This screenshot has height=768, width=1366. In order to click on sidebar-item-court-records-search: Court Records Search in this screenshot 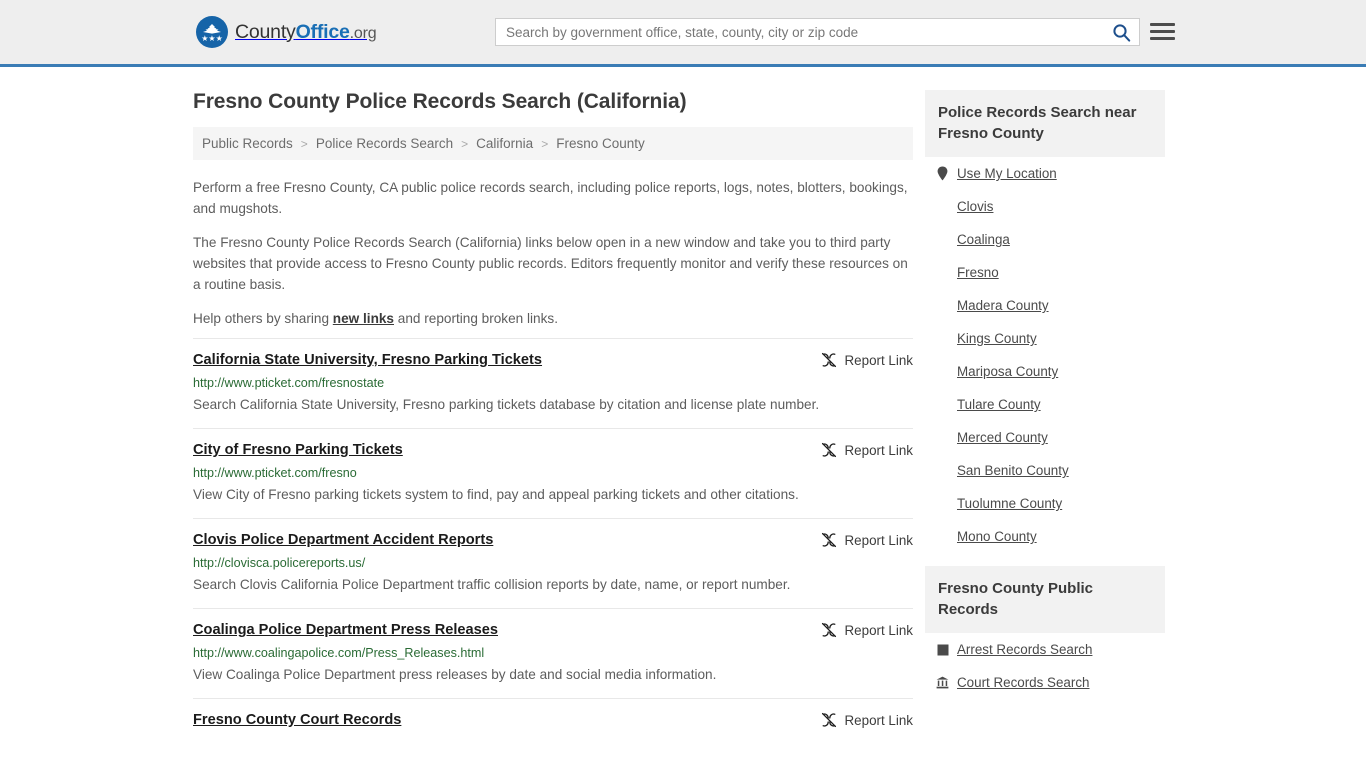, I will do `click(1045, 682)`.